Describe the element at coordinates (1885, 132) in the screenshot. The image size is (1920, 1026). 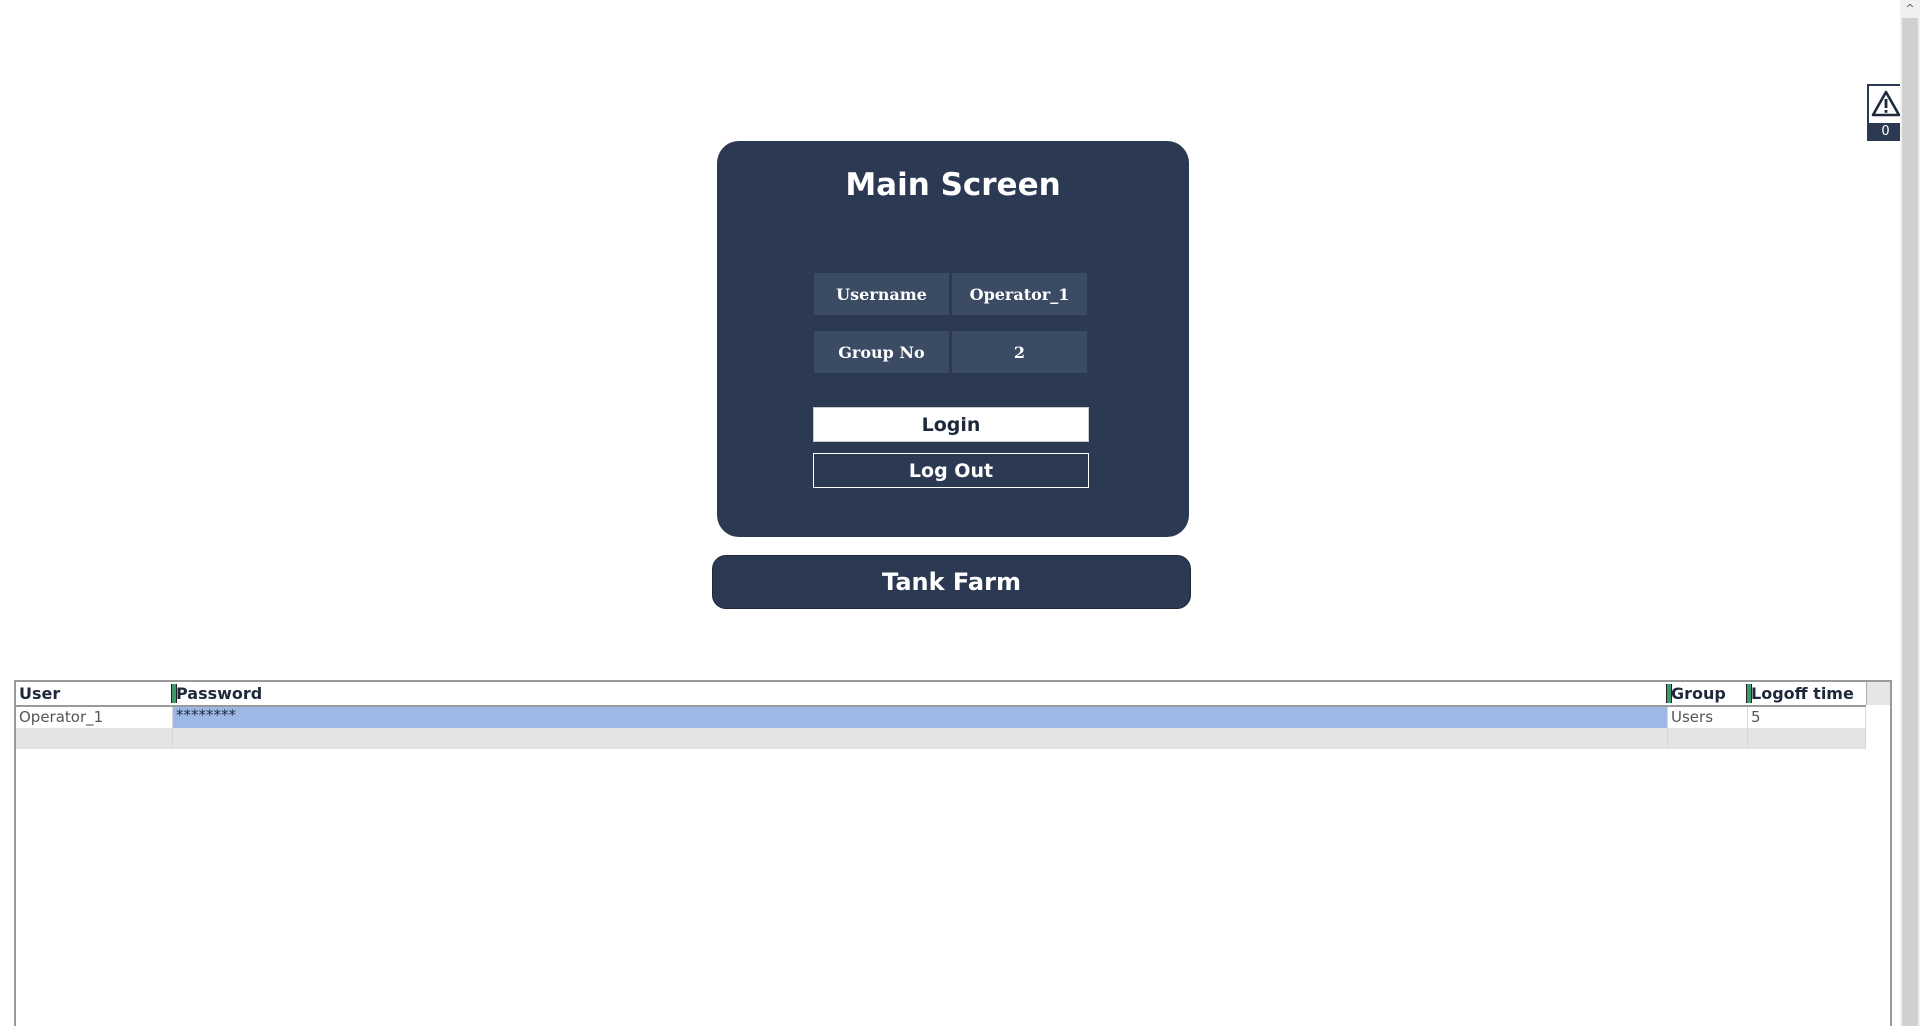
I see `alarm-count: 0` at that location.